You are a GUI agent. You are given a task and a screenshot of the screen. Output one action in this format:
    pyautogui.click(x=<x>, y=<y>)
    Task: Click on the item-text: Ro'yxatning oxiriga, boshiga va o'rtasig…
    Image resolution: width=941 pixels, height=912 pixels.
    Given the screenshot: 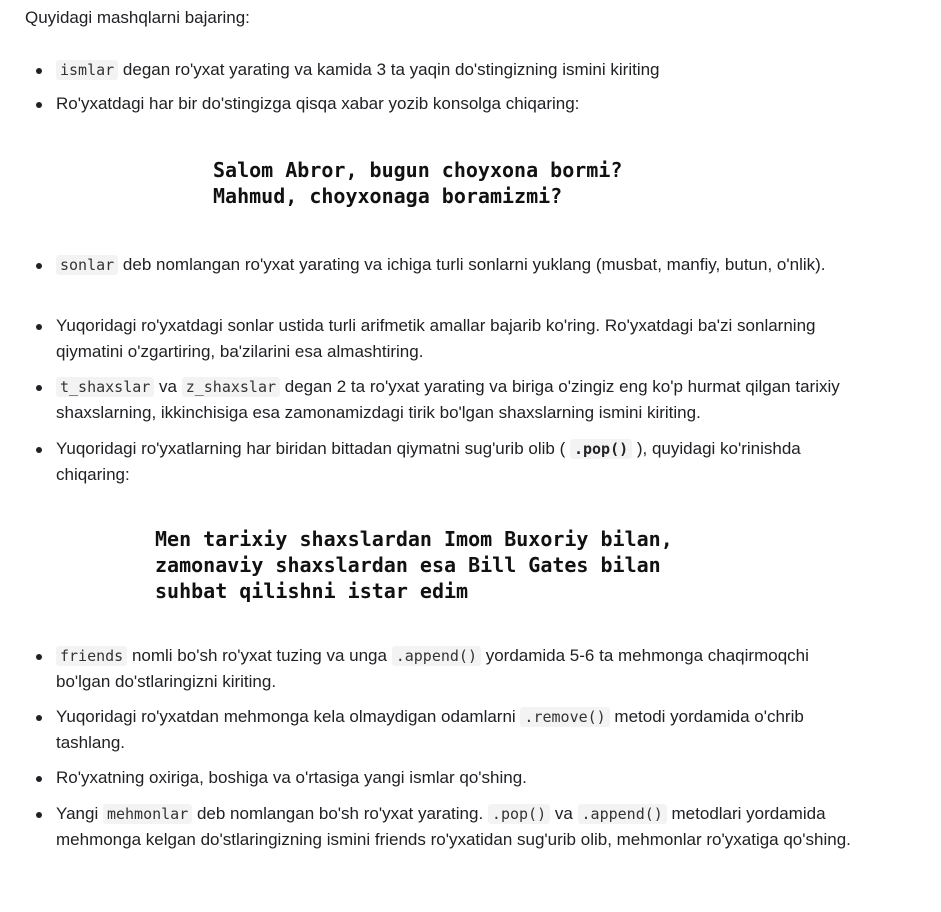 What is the action you would take?
    pyautogui.click(x=291, y=777)
    